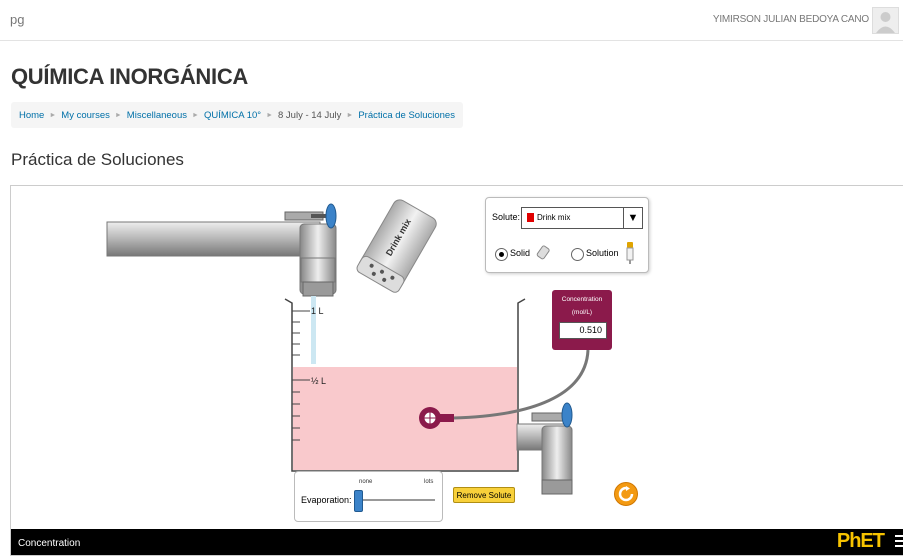 The image size is (903, 556). I want to click on evaporation-slider-track, so click(396, 500).